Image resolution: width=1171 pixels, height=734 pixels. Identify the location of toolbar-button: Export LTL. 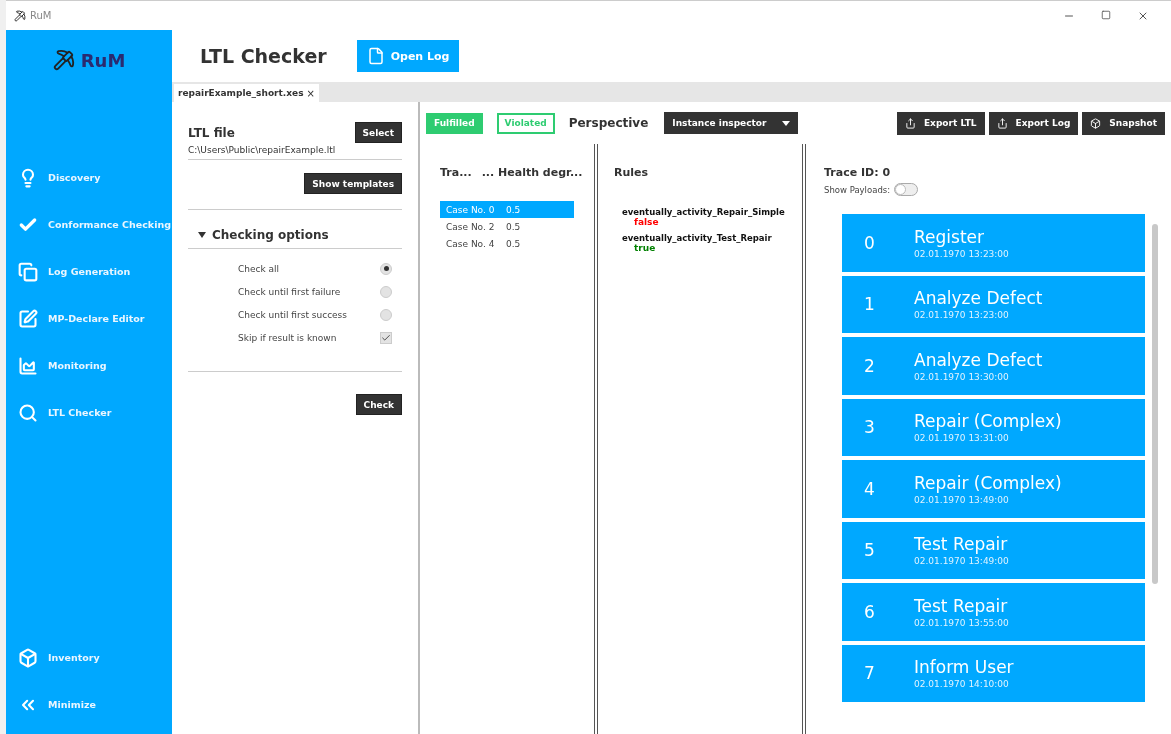
(940, 123).